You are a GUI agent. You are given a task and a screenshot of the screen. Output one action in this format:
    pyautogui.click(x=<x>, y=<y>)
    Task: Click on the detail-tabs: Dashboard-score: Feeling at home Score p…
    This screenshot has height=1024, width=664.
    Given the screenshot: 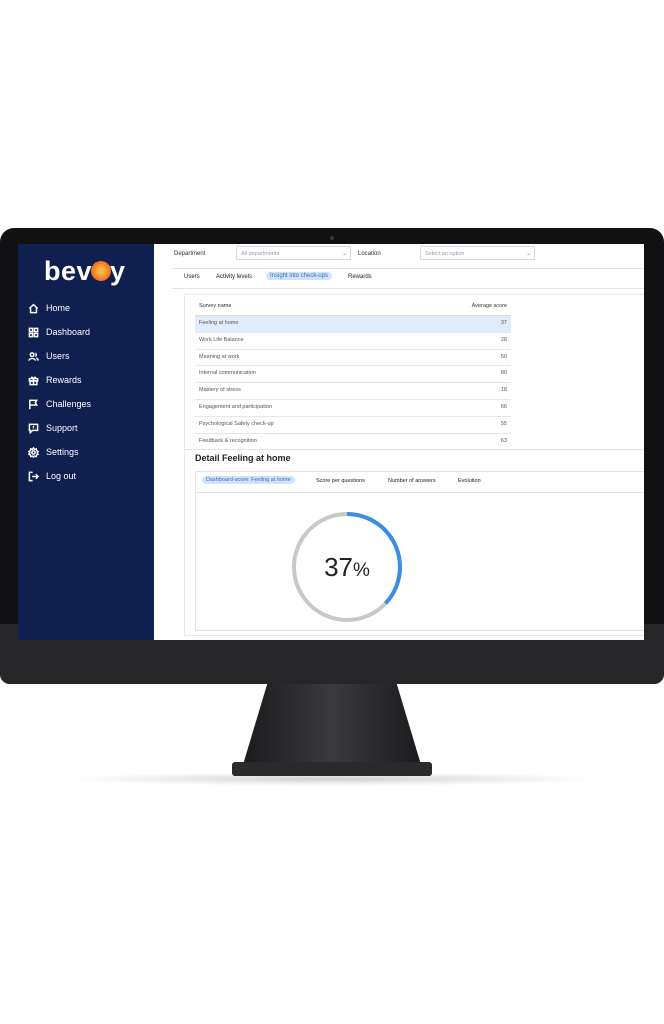 What is the action you would take?
    pyautogui.click(x=422, y=483)
    